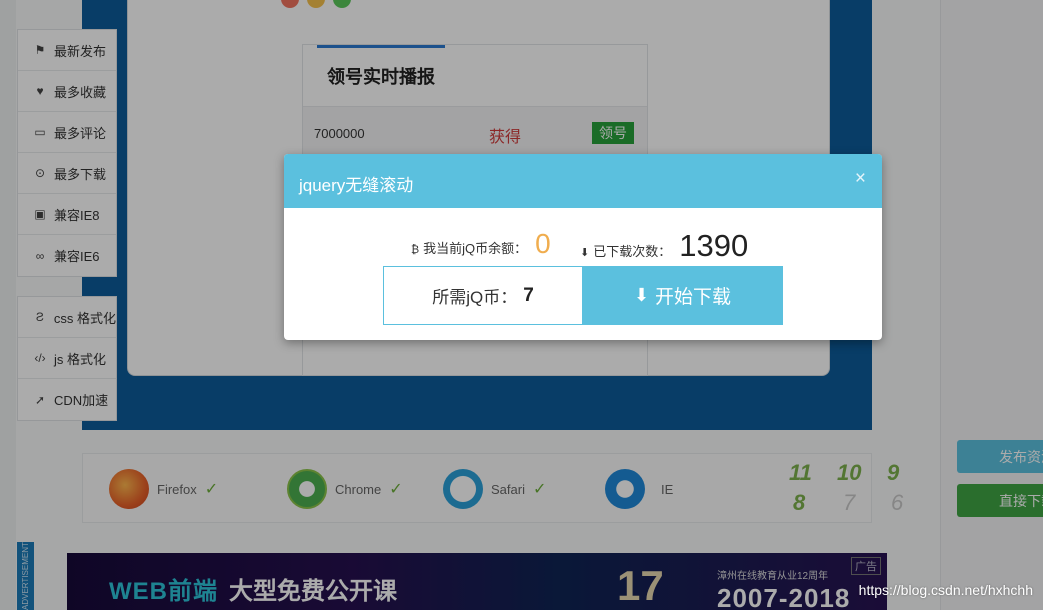 Image resolution: width=1043 pixels, height=610 pixels. What do you see at coordinates (714, 245) in the screenshot?
I see `download-count-value: 1390` at bounding box center [714, 245].